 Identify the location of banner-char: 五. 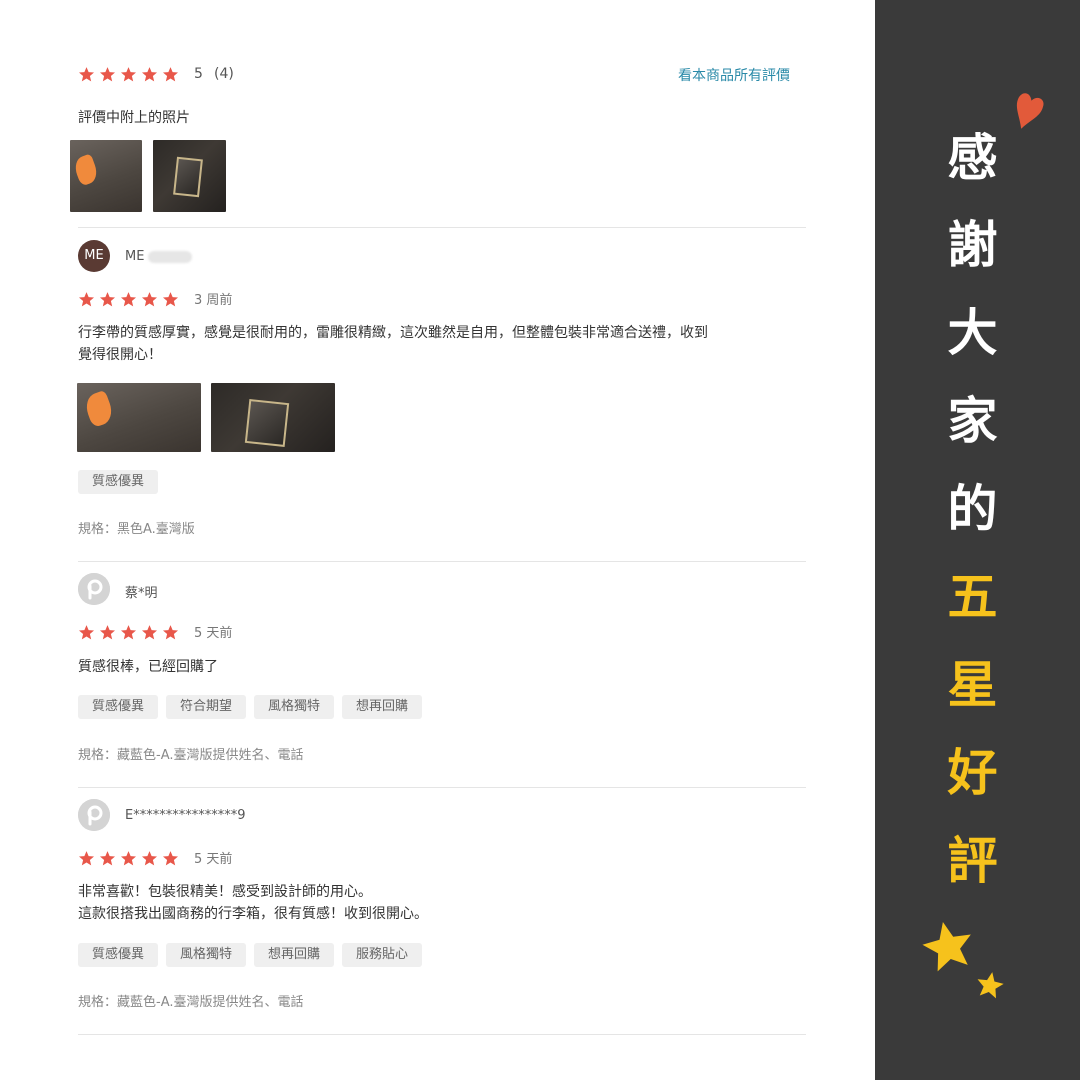
(972, 597).